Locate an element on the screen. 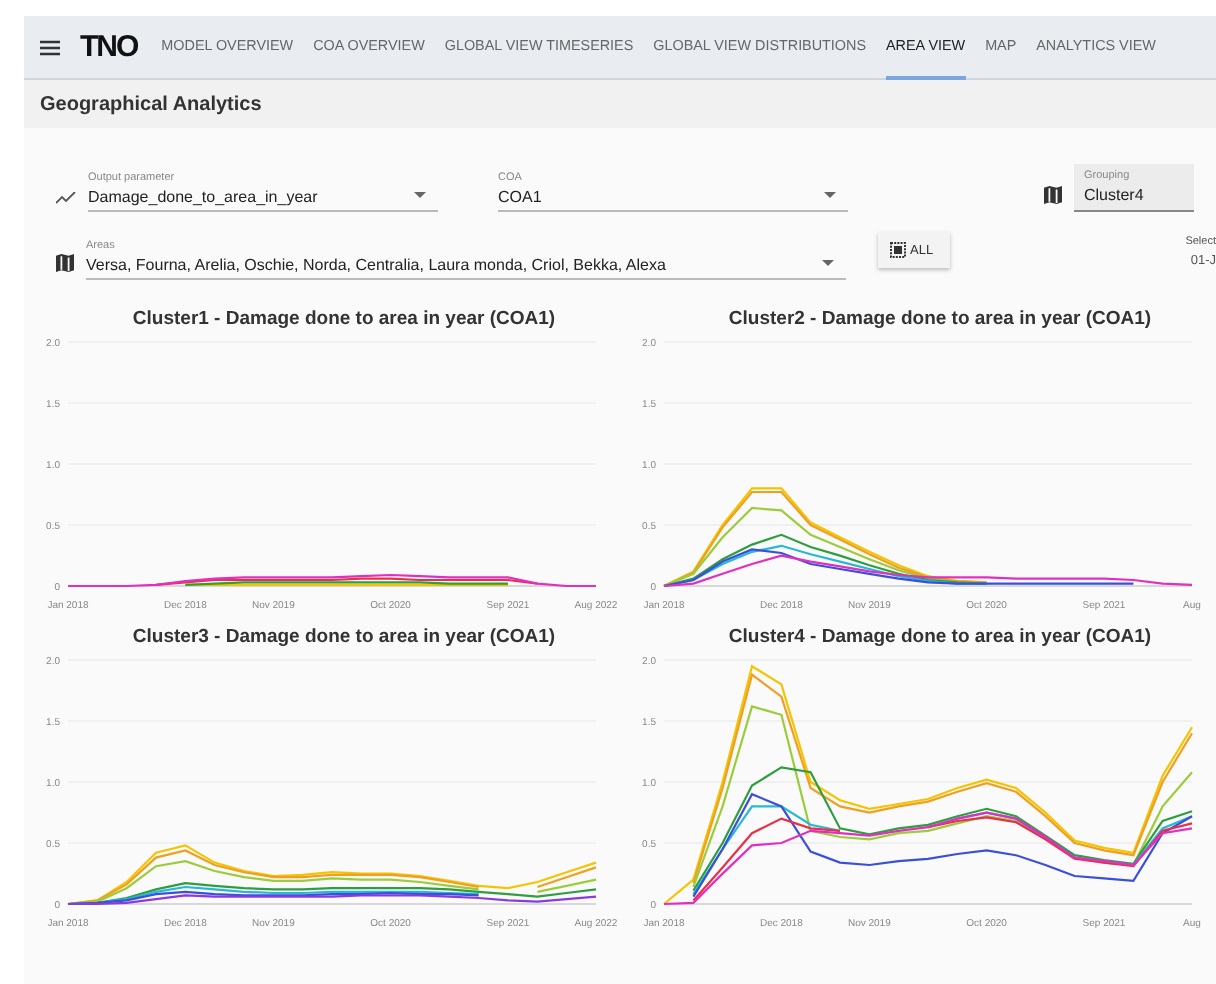 The width and height of the screenshot is (1216, 984). chart-title: Cluster3 - Damage done to area in year (COA1) is located at coordinates (344, 637).